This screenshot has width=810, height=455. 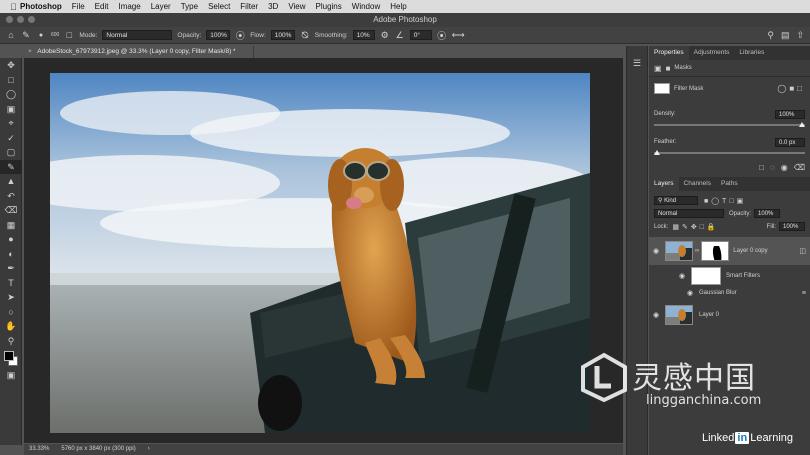 I want to click on zoom-level: 33.33%, so click(x=39, y=449).